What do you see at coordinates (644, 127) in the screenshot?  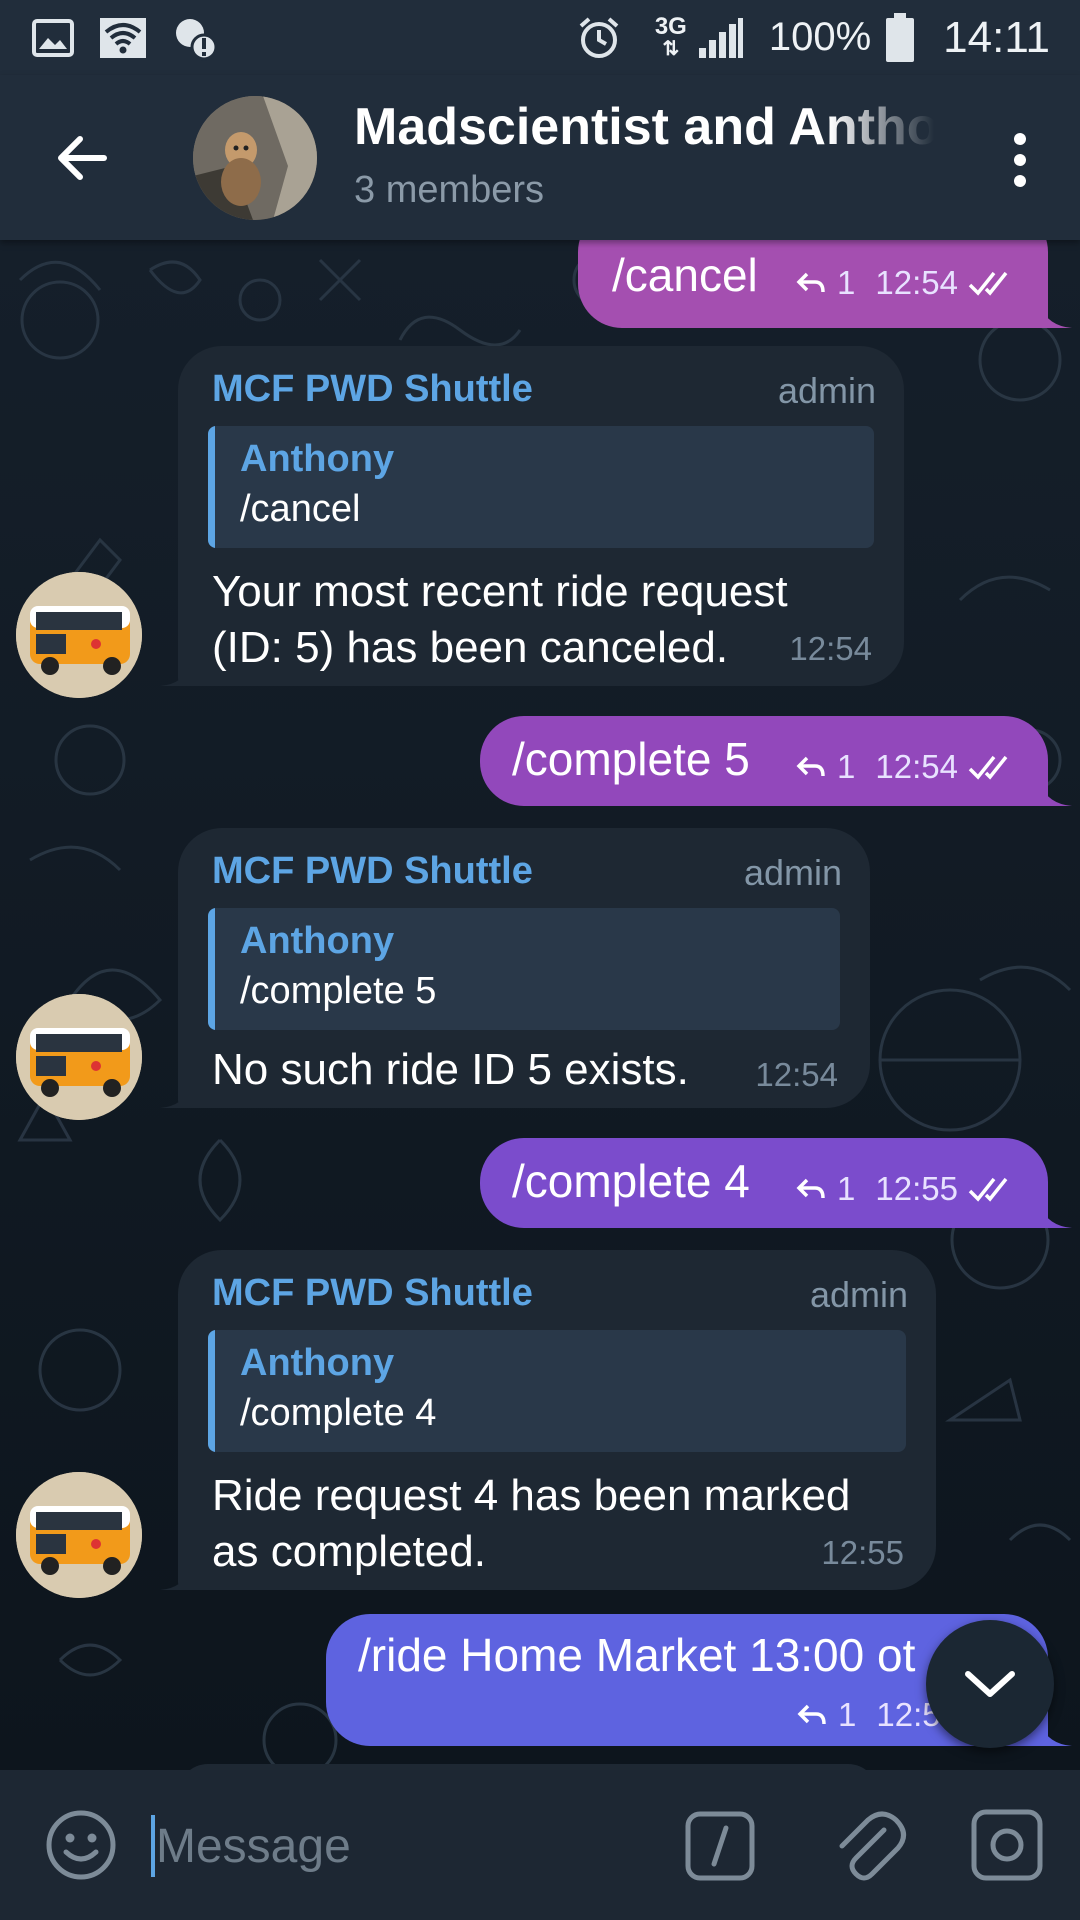 I see `chat-title: Madscientist and Anthony` at bounding box center [644, 127].